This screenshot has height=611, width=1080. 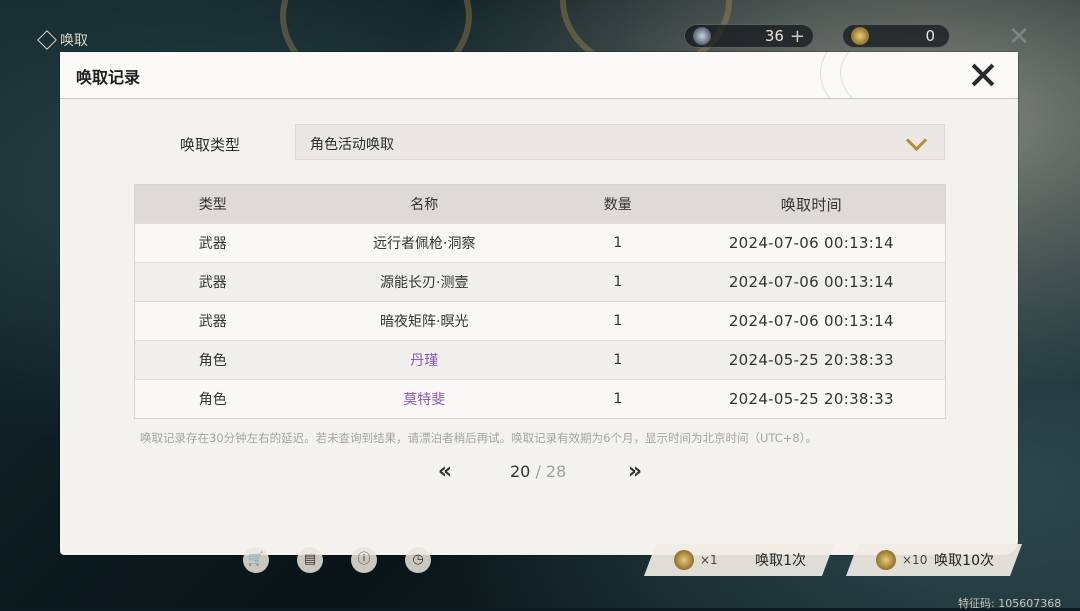 What do you see at coordinates (540, 321) in the screenshot?
I see `table-row: 武器 暗夜矩阵·暝光 1 2024-07-06 00:13:14` at bounding box center [540, 321].